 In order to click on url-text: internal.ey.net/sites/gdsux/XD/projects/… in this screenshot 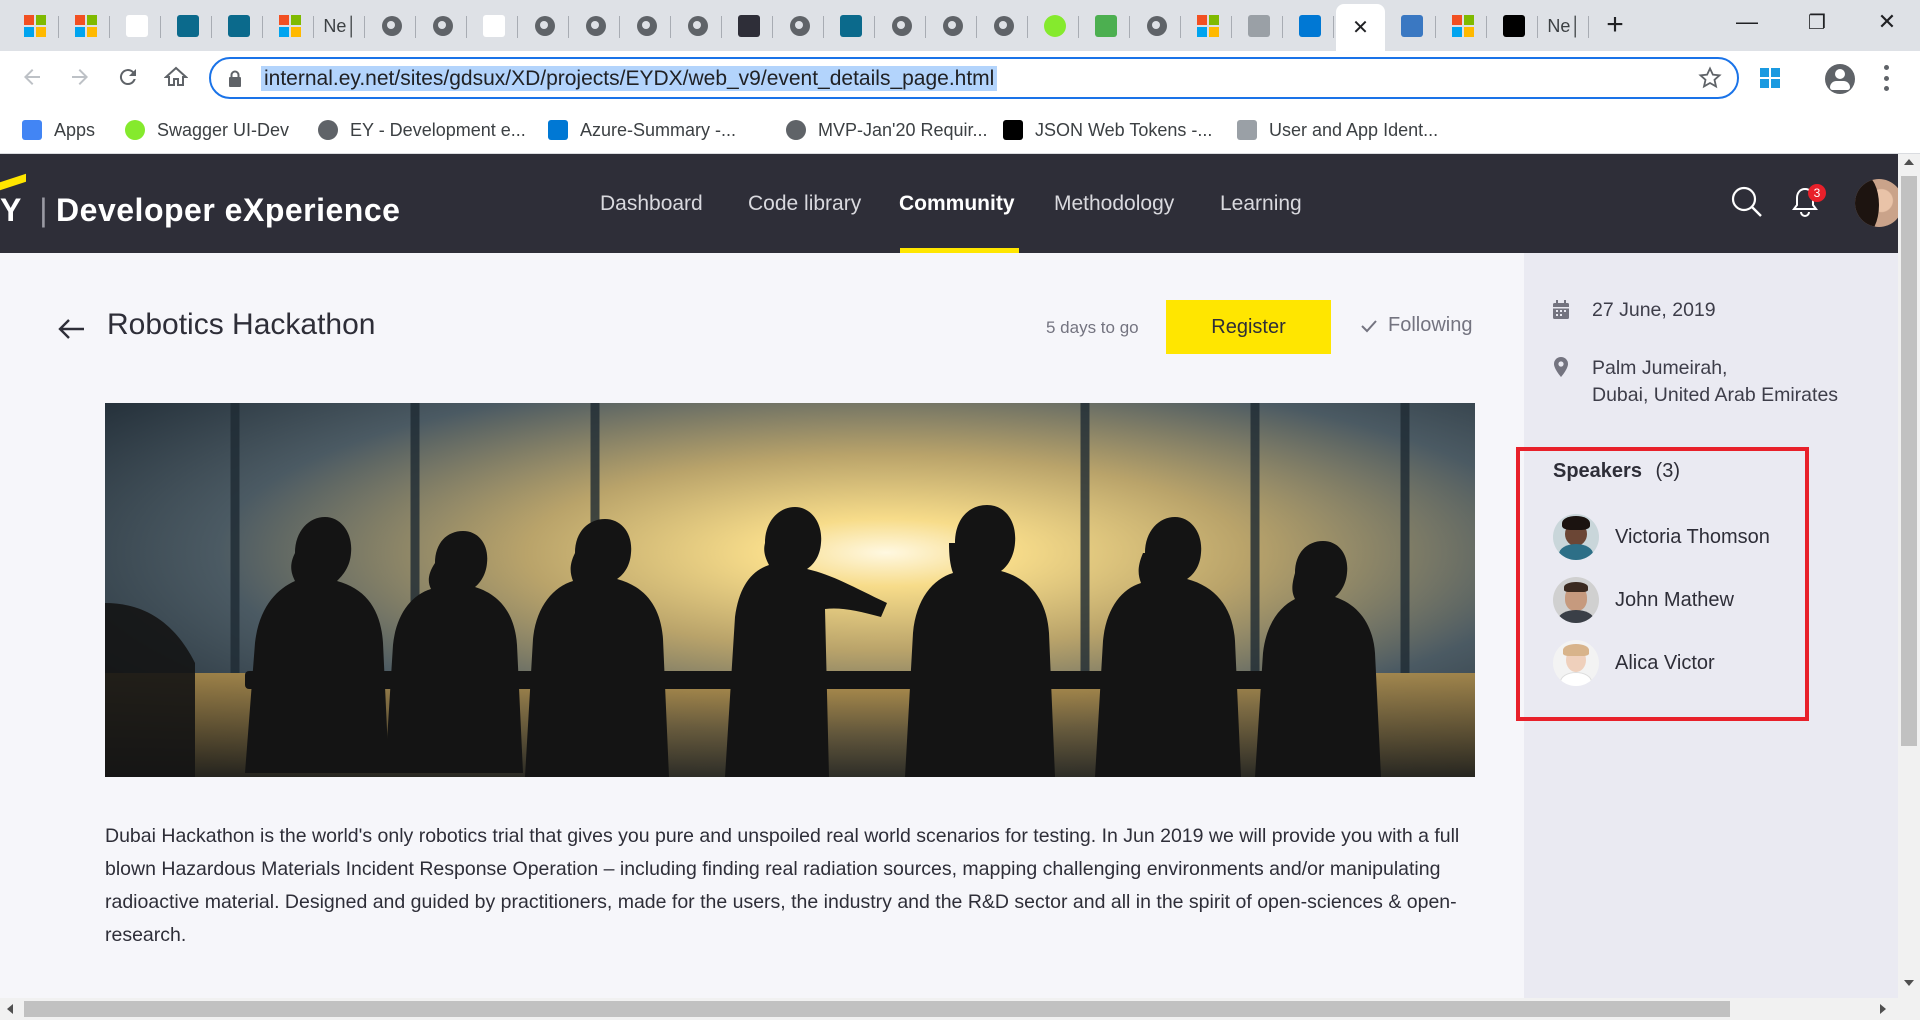, I will do `click(629, 78)`.